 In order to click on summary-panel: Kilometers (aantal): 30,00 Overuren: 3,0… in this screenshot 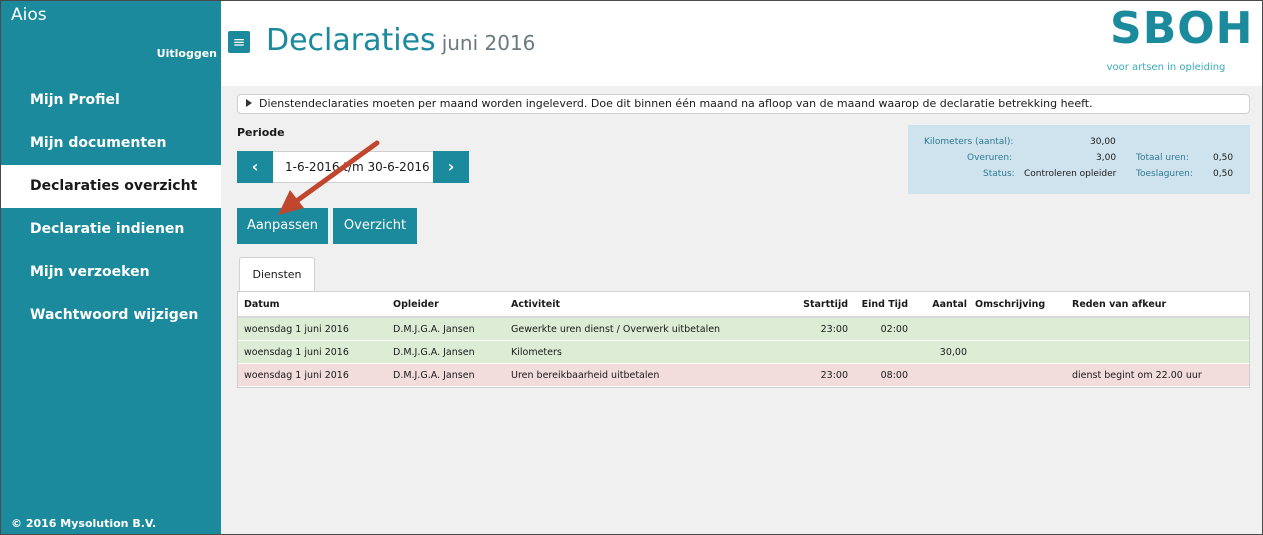, I will do `click(1079, 159)`.